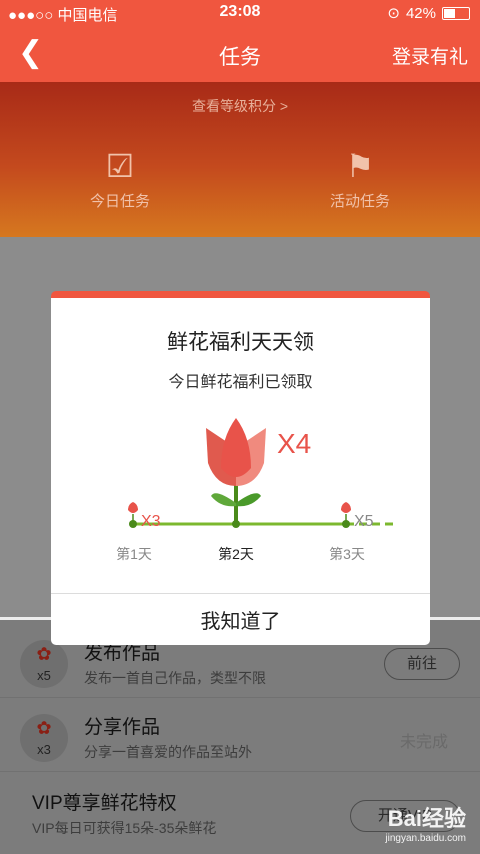 Image resolution: width=480 pixels, height=854 pixels. What do you see at coordinates (240, 619) in the screenshot?
I see `confirm-button: 我知道了` at bounding box center [240, 619].